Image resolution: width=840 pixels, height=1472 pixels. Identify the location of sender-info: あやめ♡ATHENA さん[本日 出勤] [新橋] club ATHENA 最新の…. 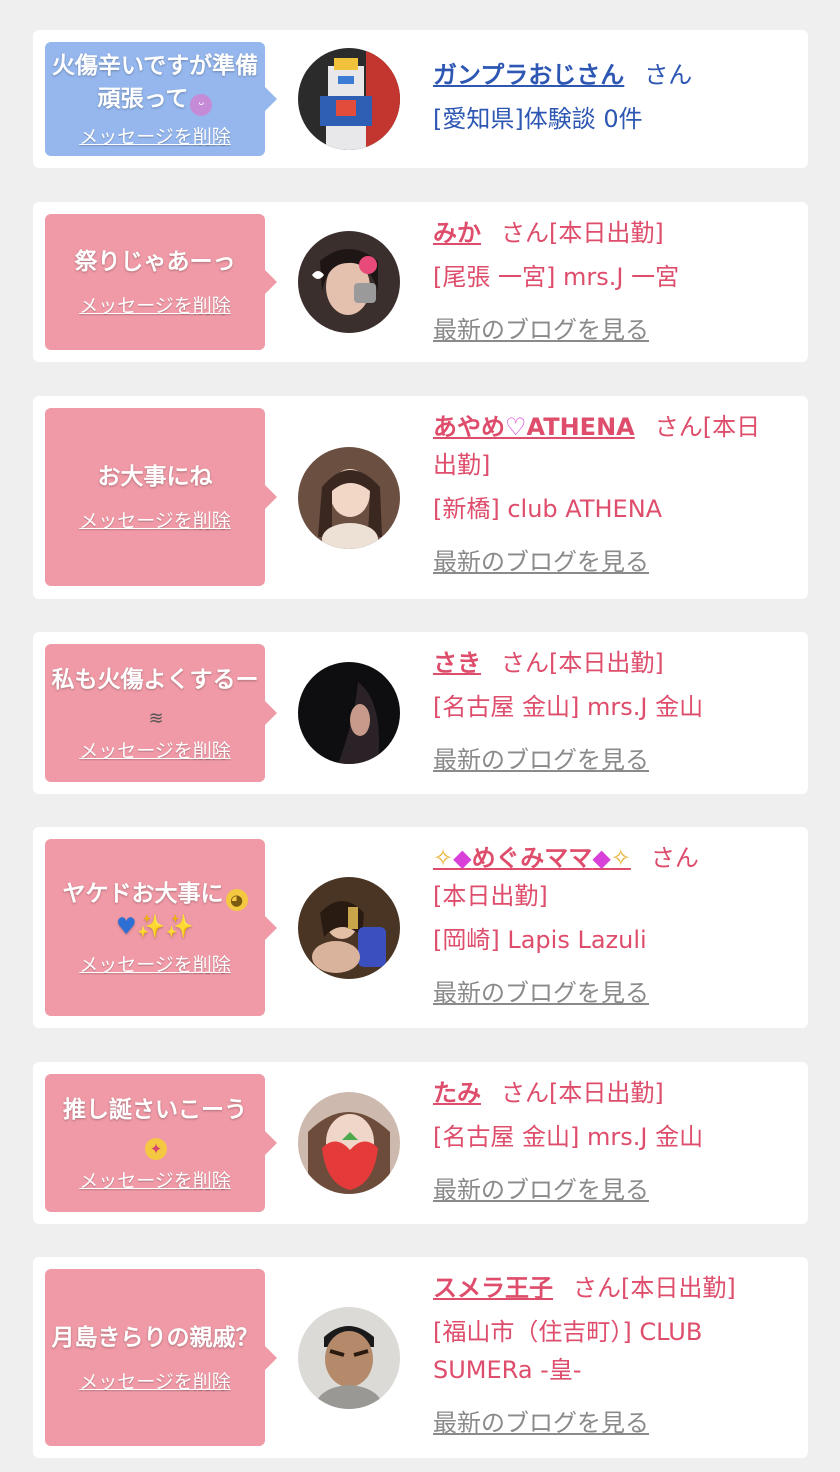
(613, 494).